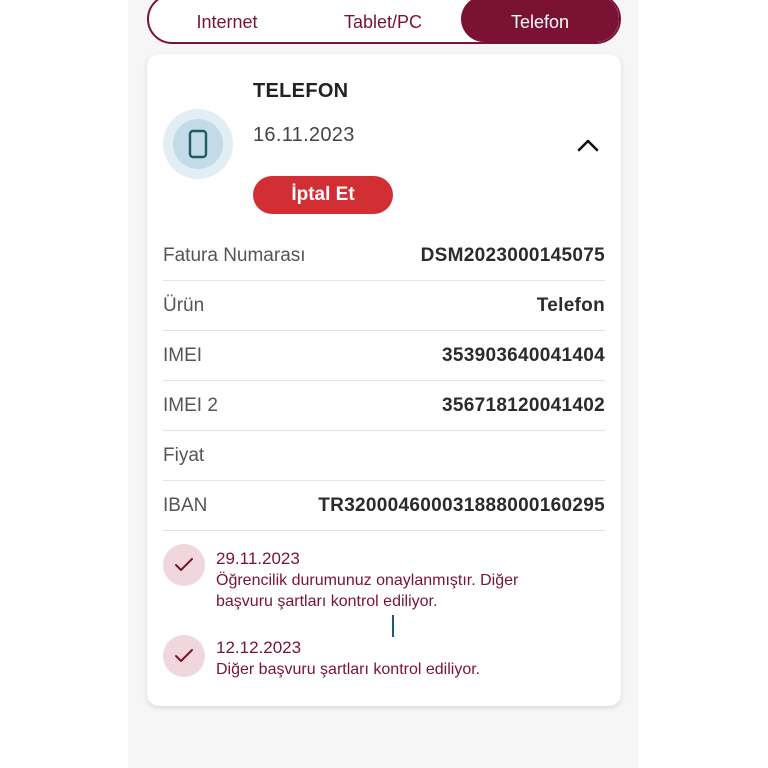 The height and width of the screenshot is (768, 768). Describe the element at coordinates (184, 455) in the screenshot. I see `detail-label: Fiyat` at that location.